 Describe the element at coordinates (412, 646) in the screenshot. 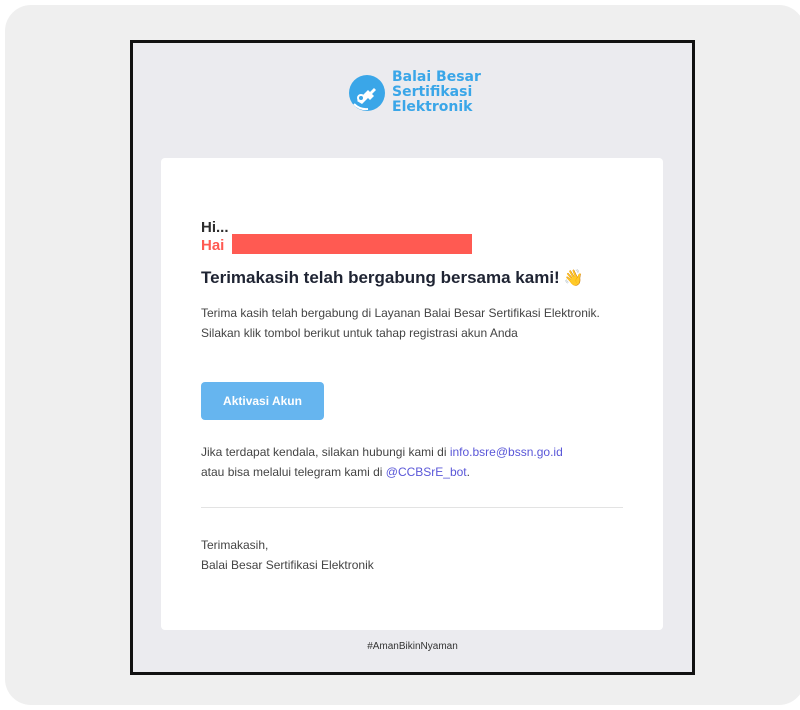

I see `footer-tagline: #AmanBikinNyaman` at that location.